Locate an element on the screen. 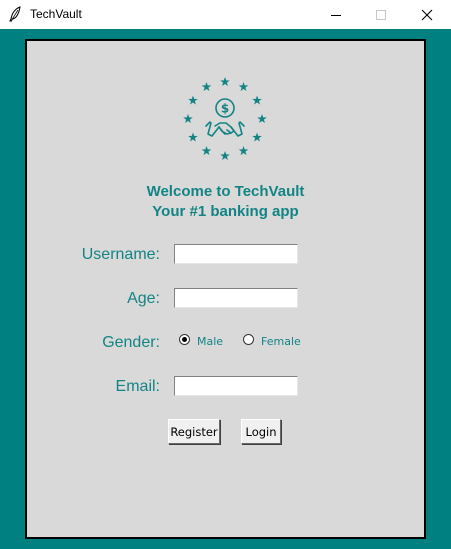 The width and height of the screenshot is (451, 549). age-input is located at coordinates (236, 298).